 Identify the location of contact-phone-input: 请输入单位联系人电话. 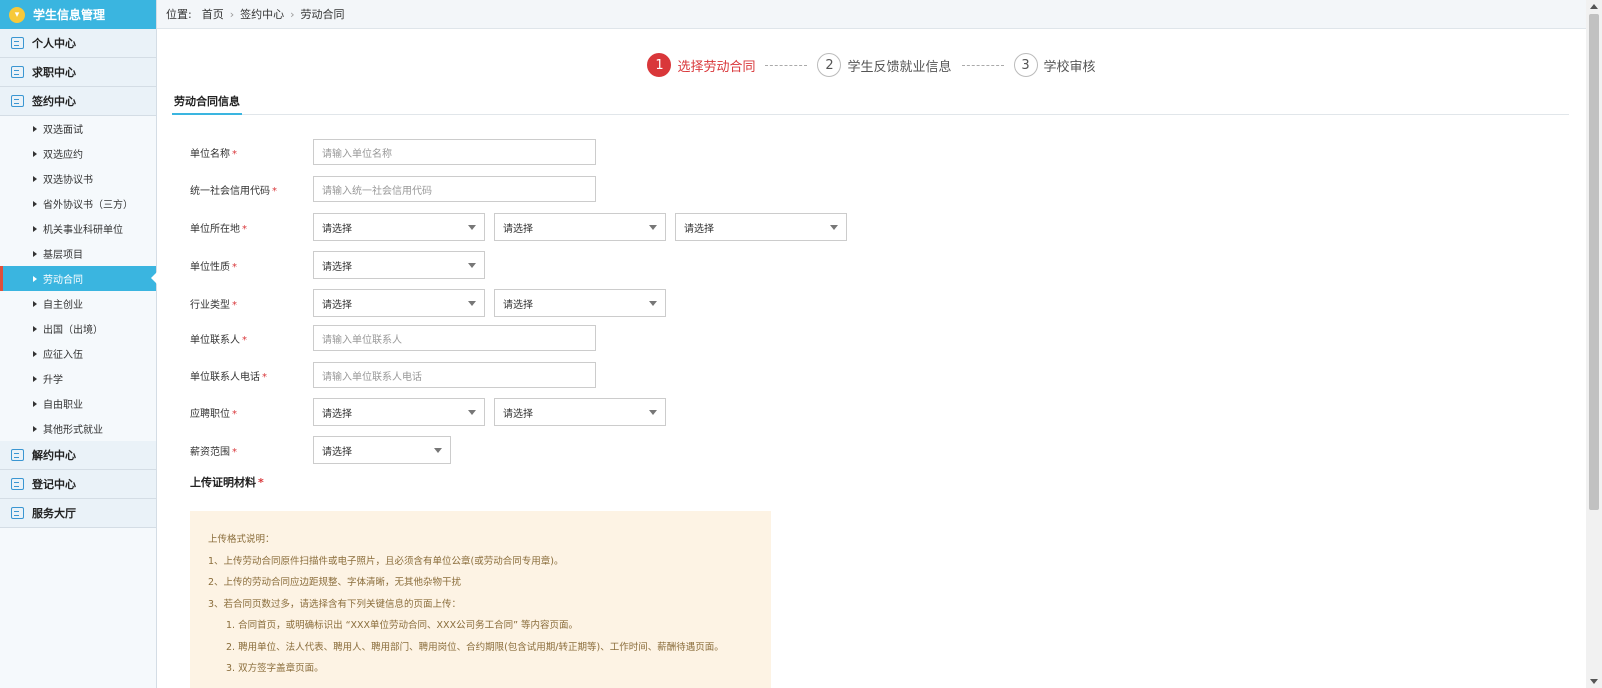
(454, 375).